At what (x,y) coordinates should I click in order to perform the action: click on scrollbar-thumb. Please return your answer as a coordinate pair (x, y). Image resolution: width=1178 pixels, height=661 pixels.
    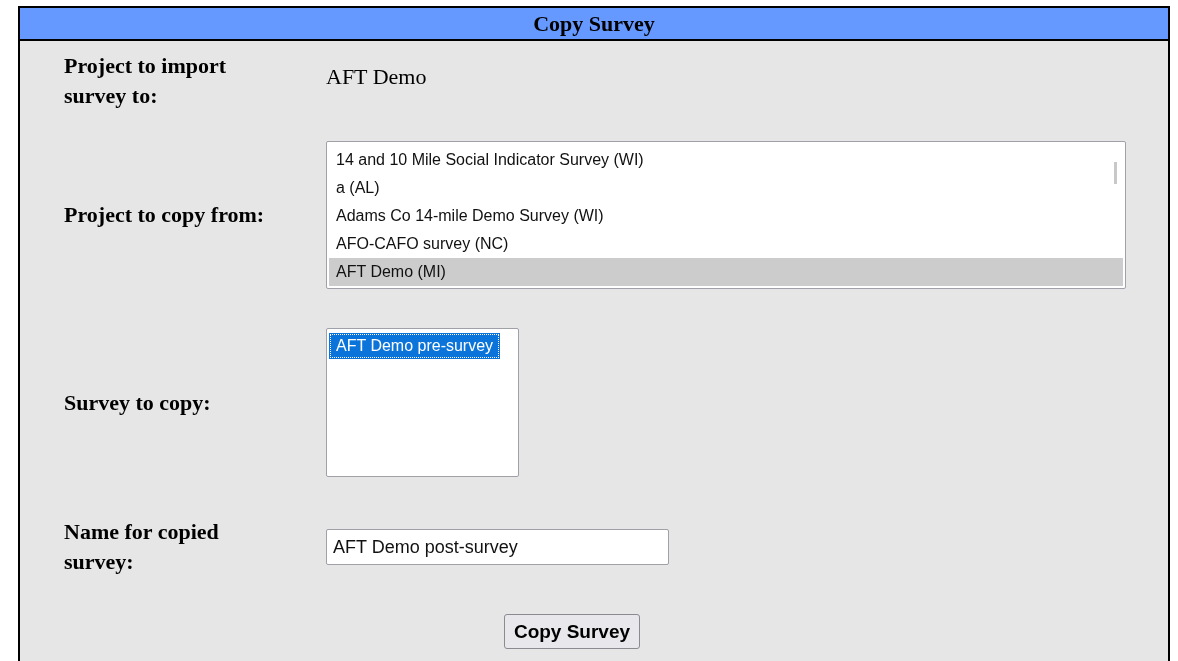
    Looking at the image, I should click on (1115, 173).